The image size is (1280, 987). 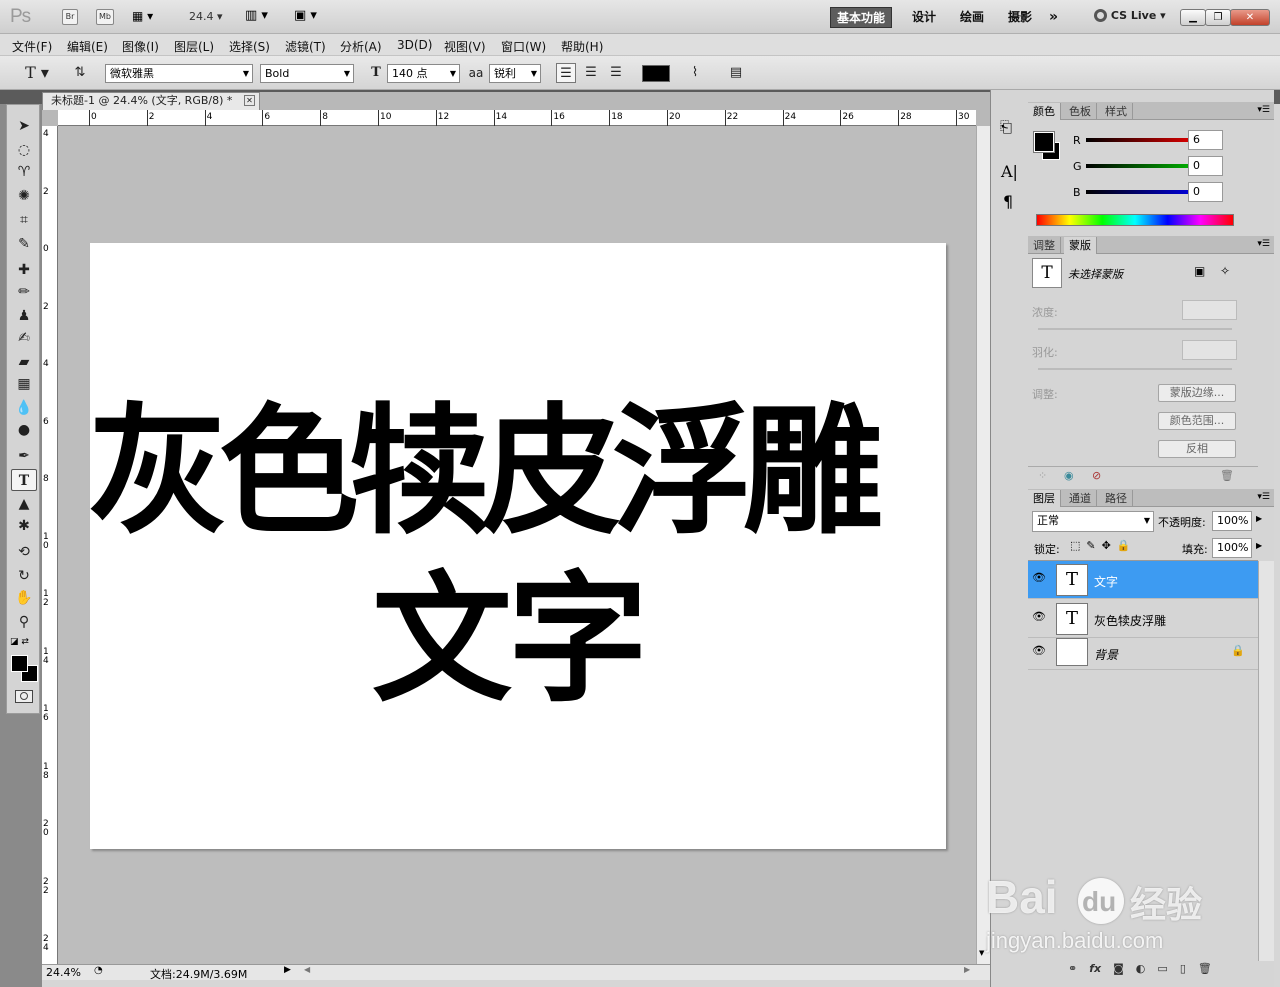 I want to click on history-brush-tool-icon: ✍, so click(x=24, y=338).